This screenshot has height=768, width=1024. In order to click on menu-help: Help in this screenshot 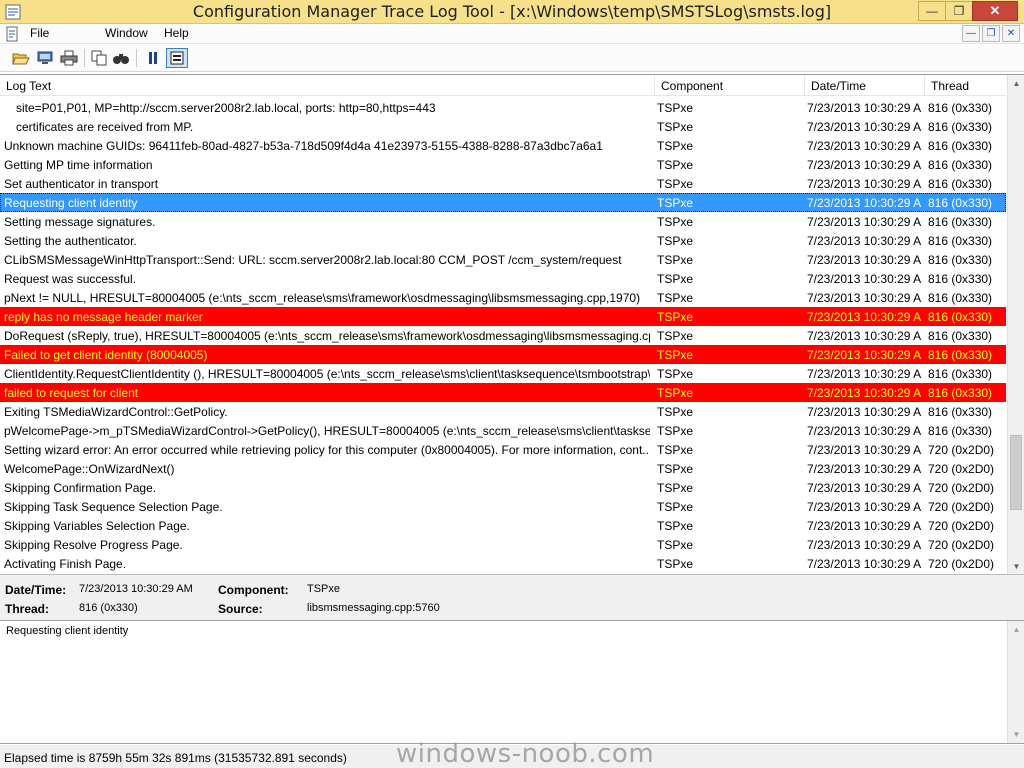, I will do `click(176, 33)`.